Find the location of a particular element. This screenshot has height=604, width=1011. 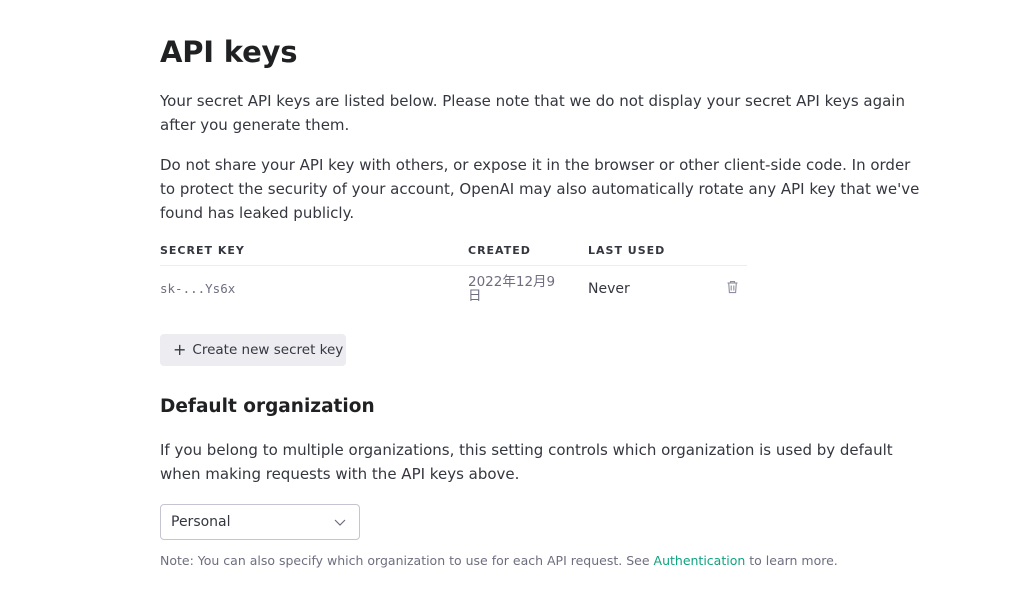

secret-key-value: sk-...Ys6x is located at coordinates (198, 288).